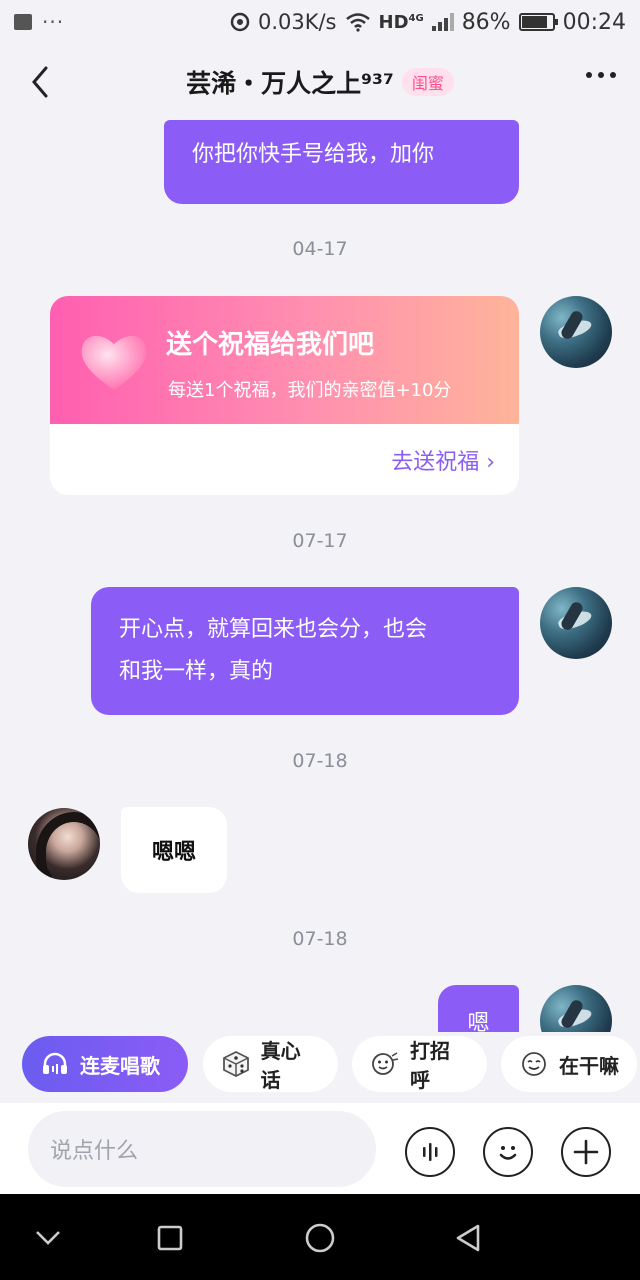 The image size is (640, 1280). I want to click on data-saver-icon, so click(240, 22).